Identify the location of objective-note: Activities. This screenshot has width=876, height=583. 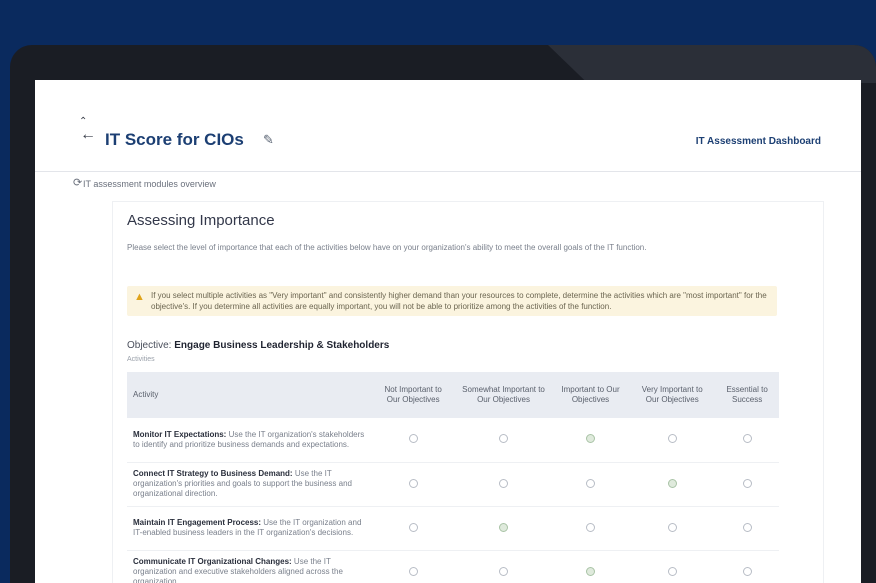
(141, 359).